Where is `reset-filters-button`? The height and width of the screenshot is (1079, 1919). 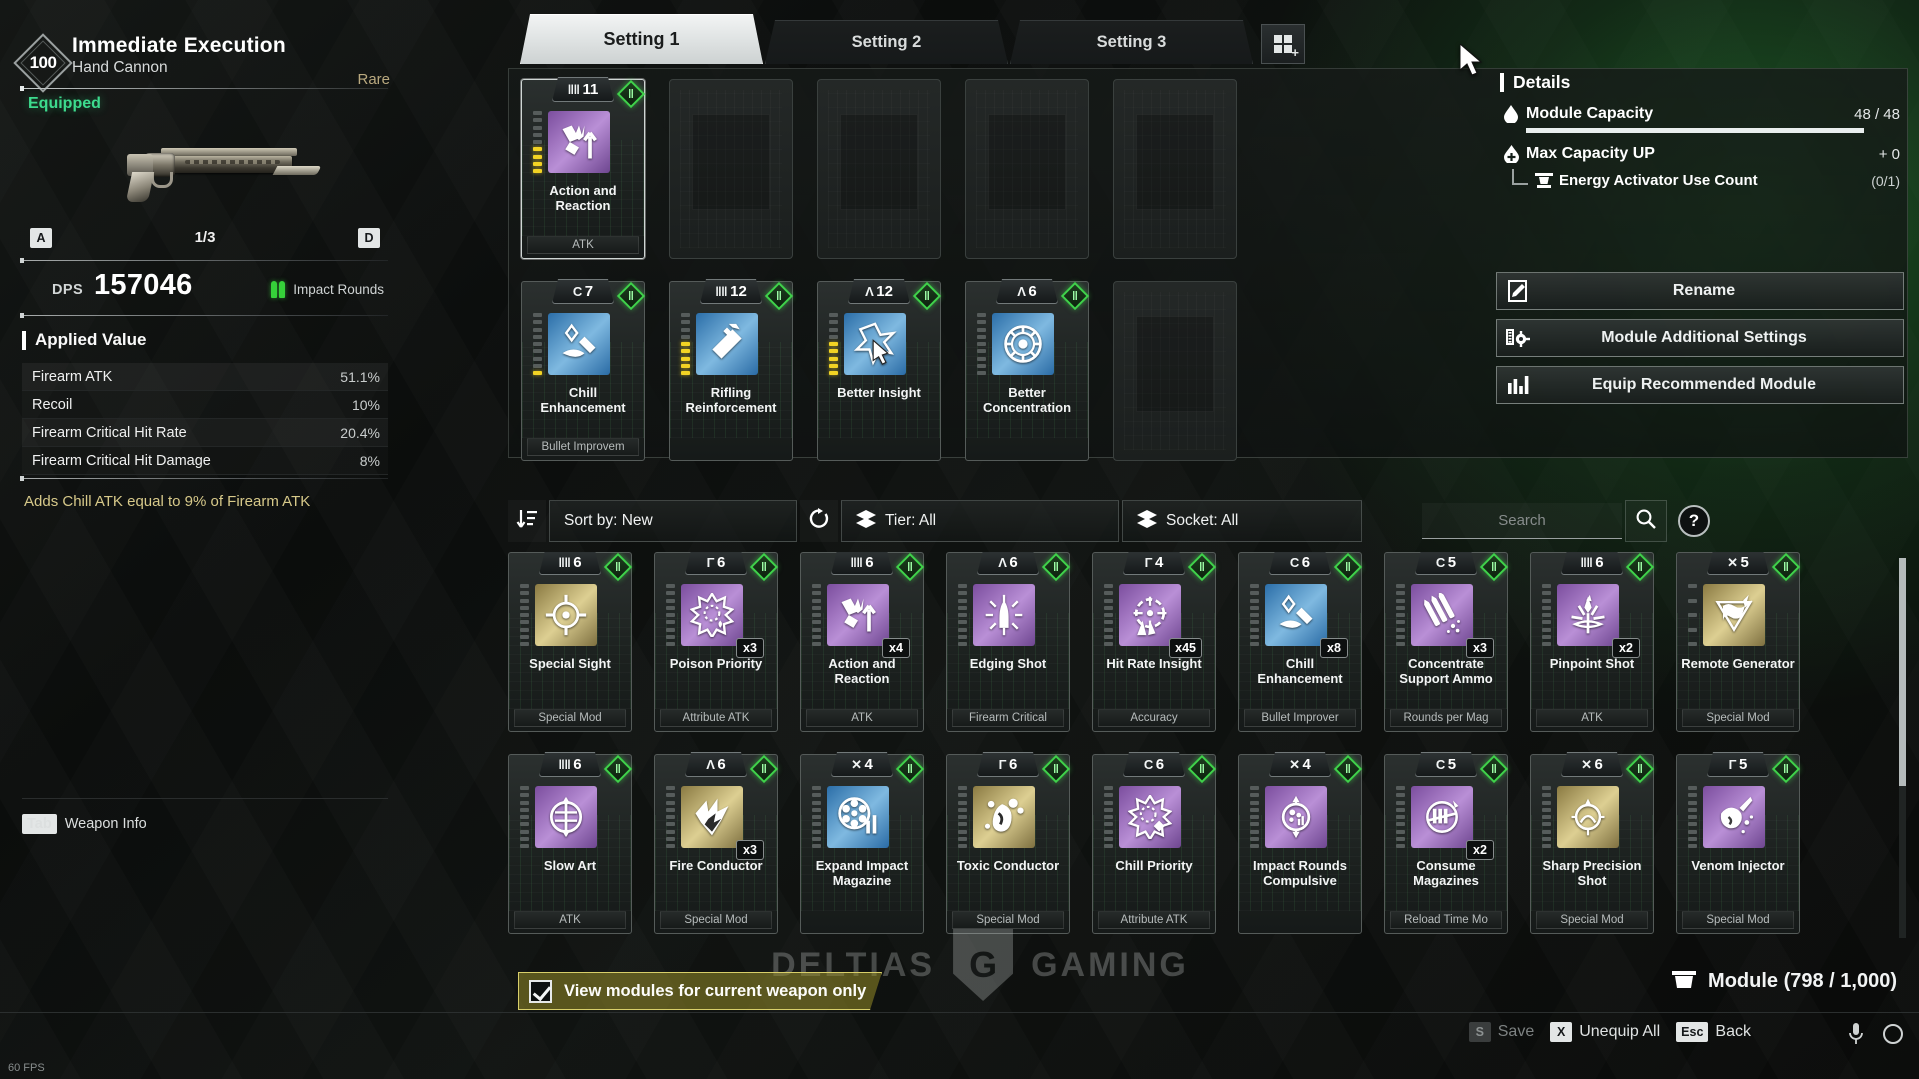 reset-filters-button is located at coordinates (819, 521).